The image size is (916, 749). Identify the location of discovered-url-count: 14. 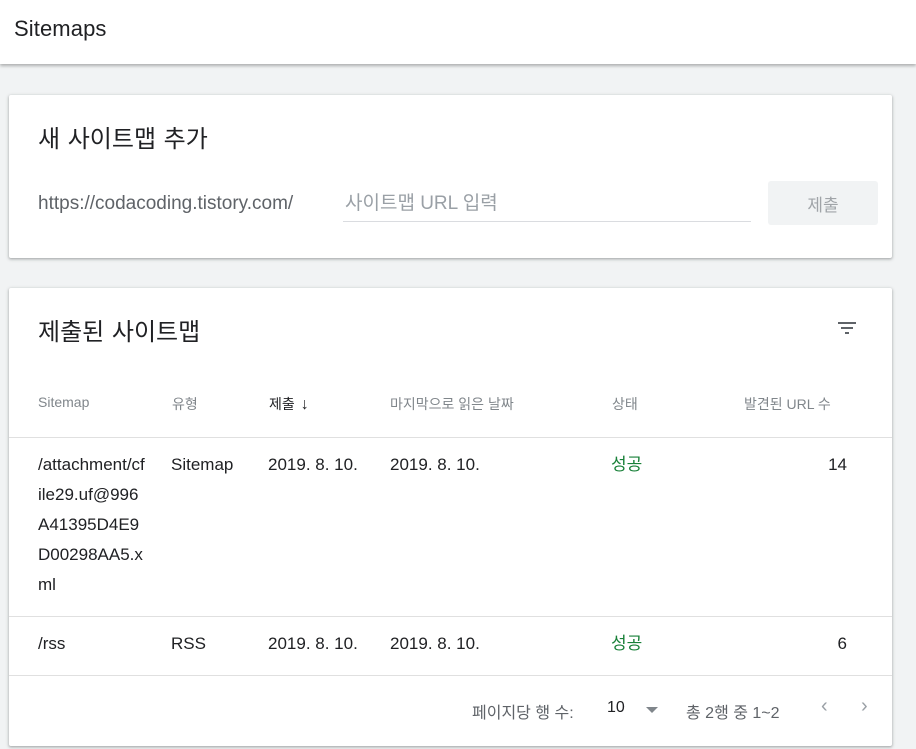
(837, 464).